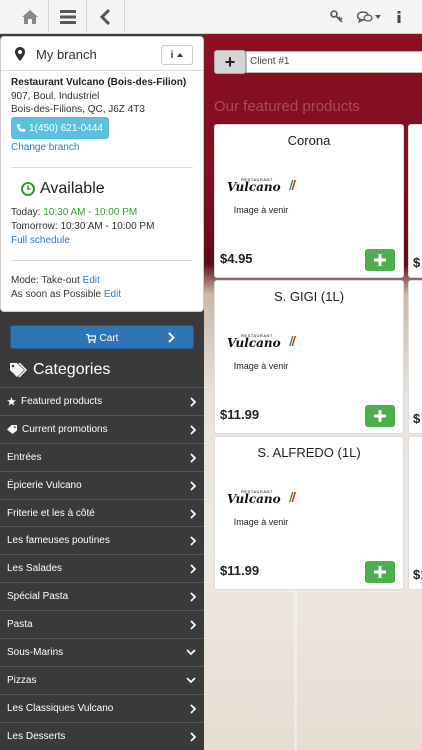  What do you see at coordinates (334, 62) in the screenshot?
I see `client-input: Client #1` at bounding box center [334, 62].